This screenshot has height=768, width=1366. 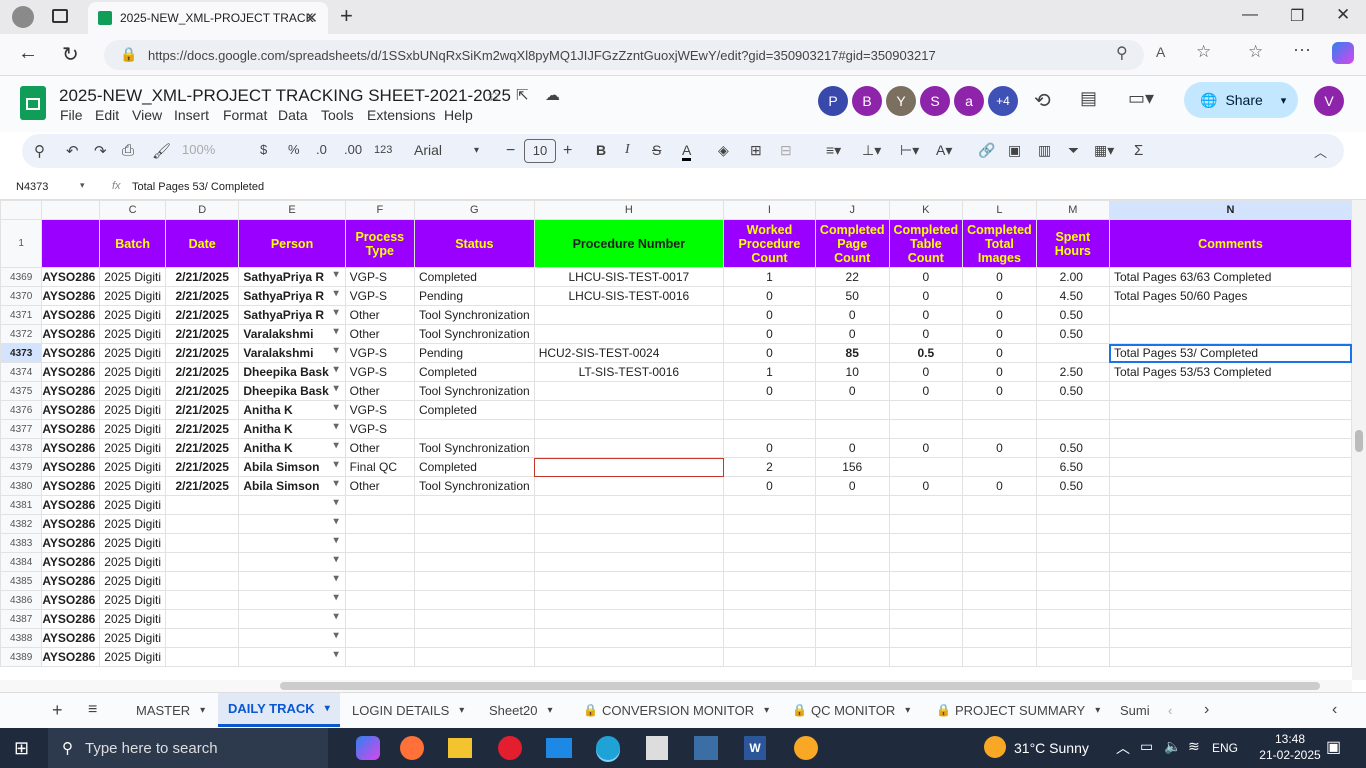 I want to click on cell-person: Abila Simson, so click(x=292, y=467).